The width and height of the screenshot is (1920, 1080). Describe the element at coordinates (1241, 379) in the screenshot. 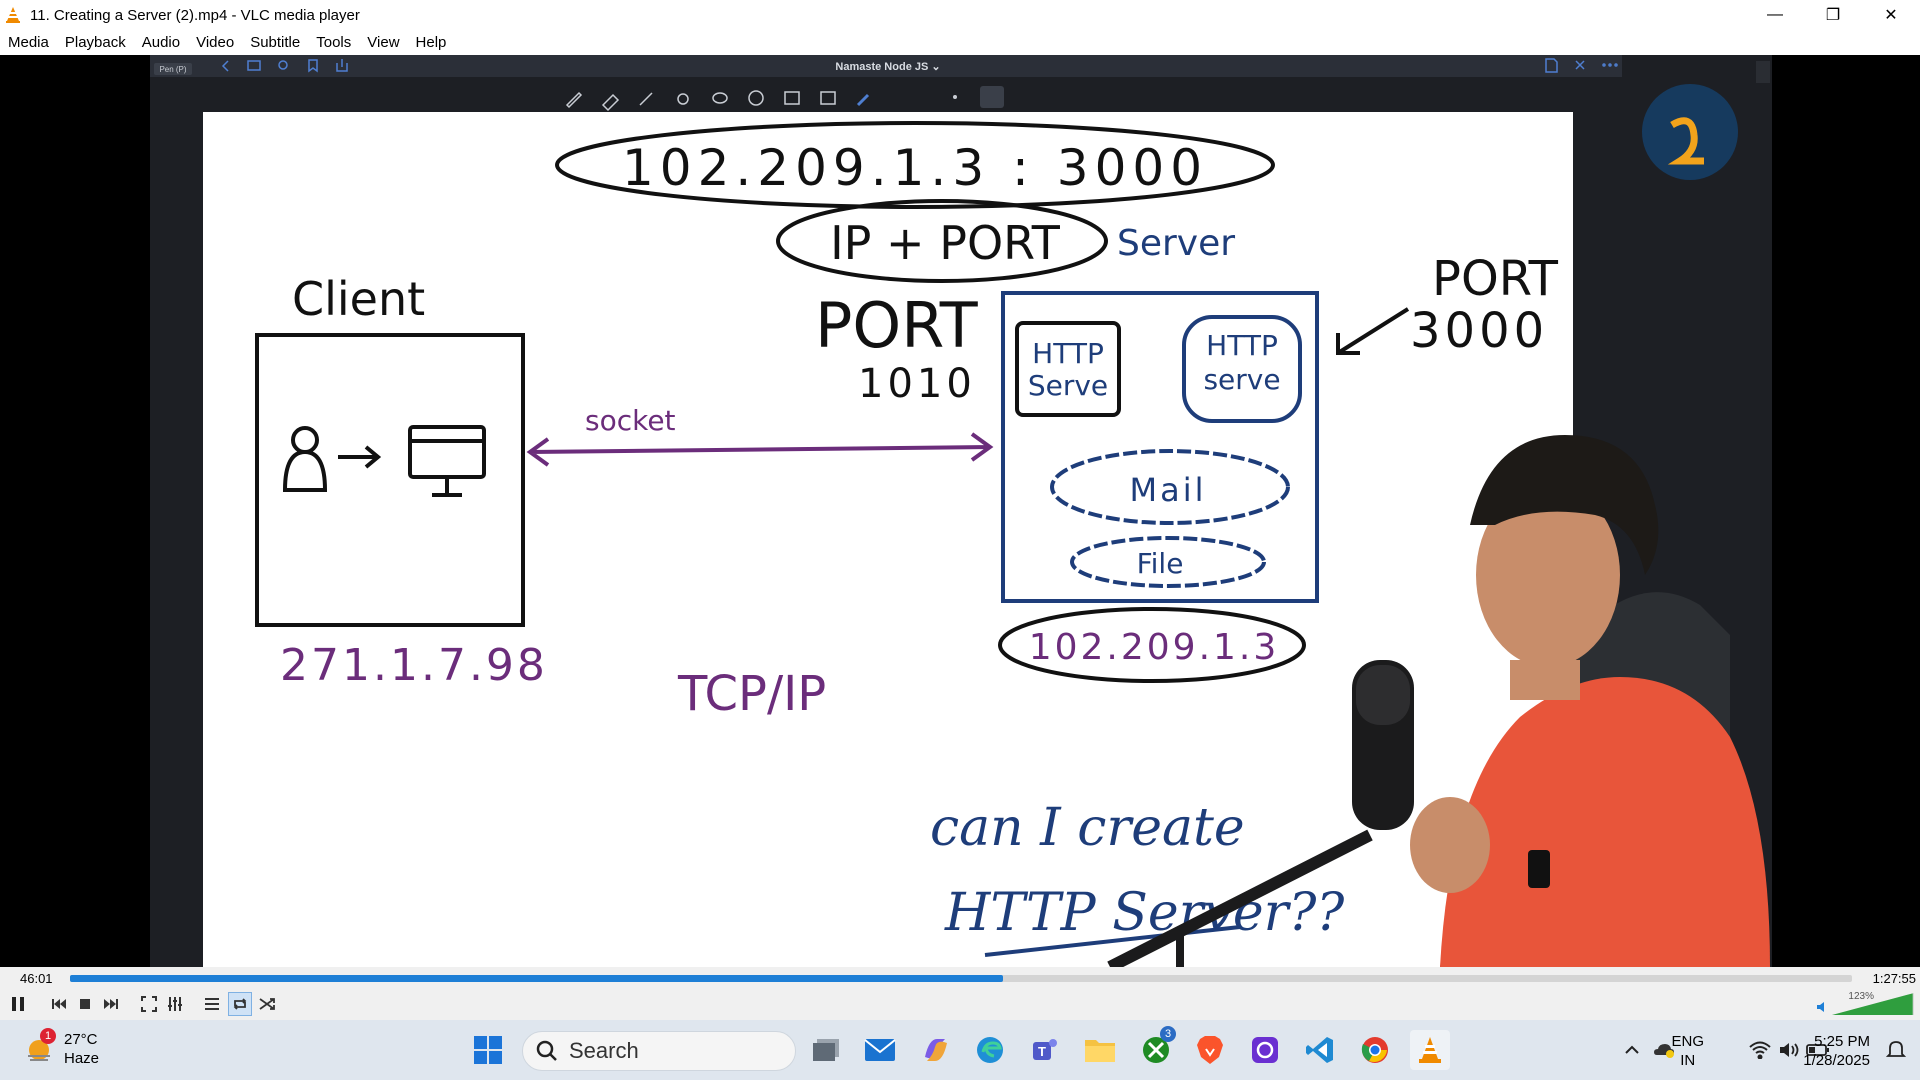

I see `http-server-2-line2: serve` at that location.